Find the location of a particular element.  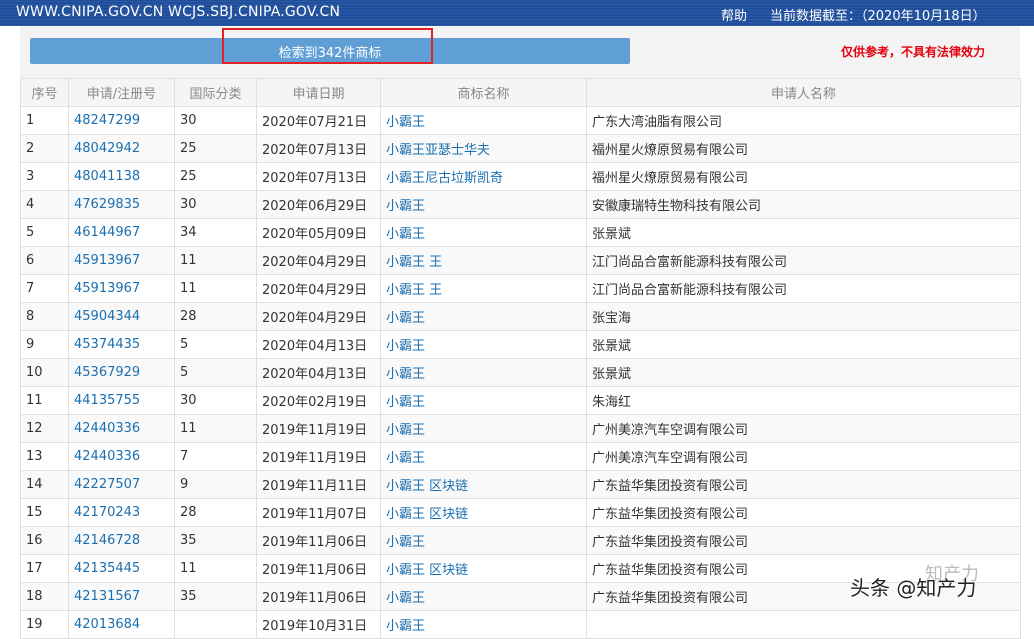

cell-applicant: 广东大湾油脂有限公司 is located at coordinates (803, 120).